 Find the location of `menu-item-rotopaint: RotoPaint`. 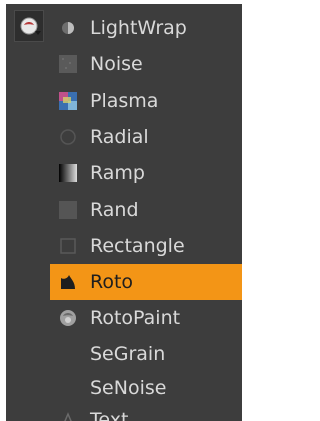

menu-item-rotopaint: RotoPaint is located at coordinates (146, 318).